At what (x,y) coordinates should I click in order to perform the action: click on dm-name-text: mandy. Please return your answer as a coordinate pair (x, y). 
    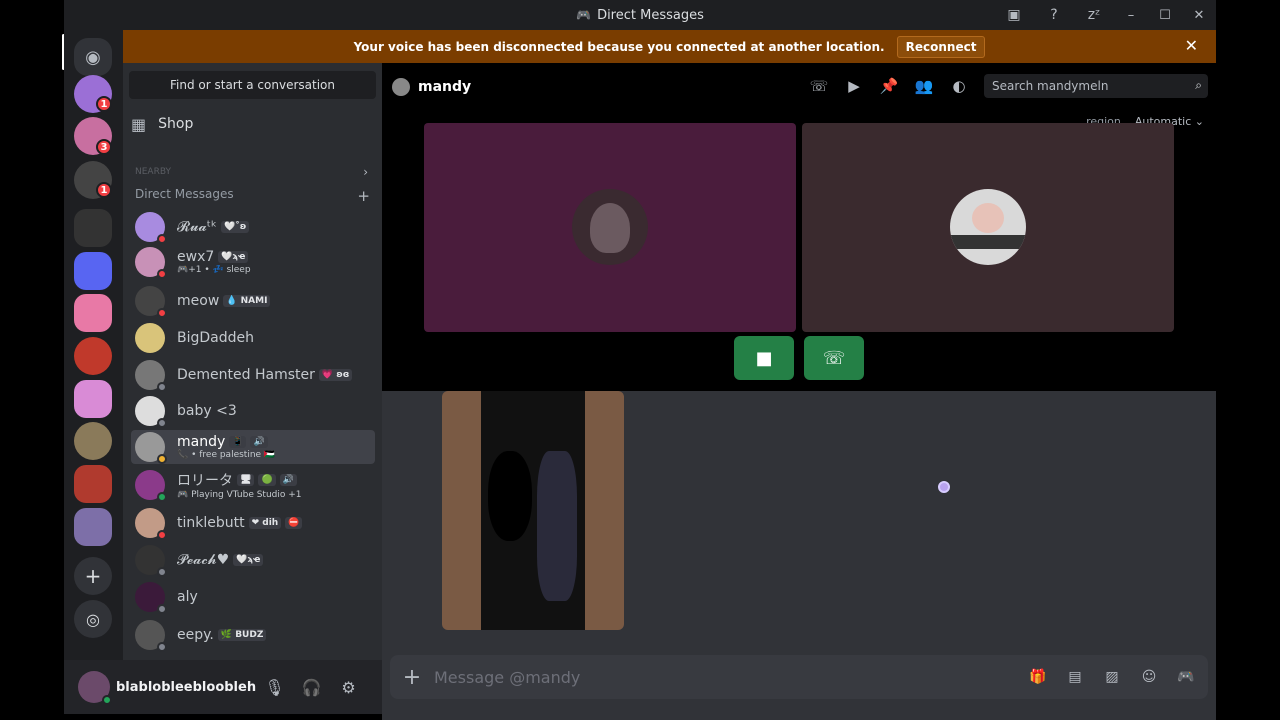
    Looking at the image, I should click on (201, 442).